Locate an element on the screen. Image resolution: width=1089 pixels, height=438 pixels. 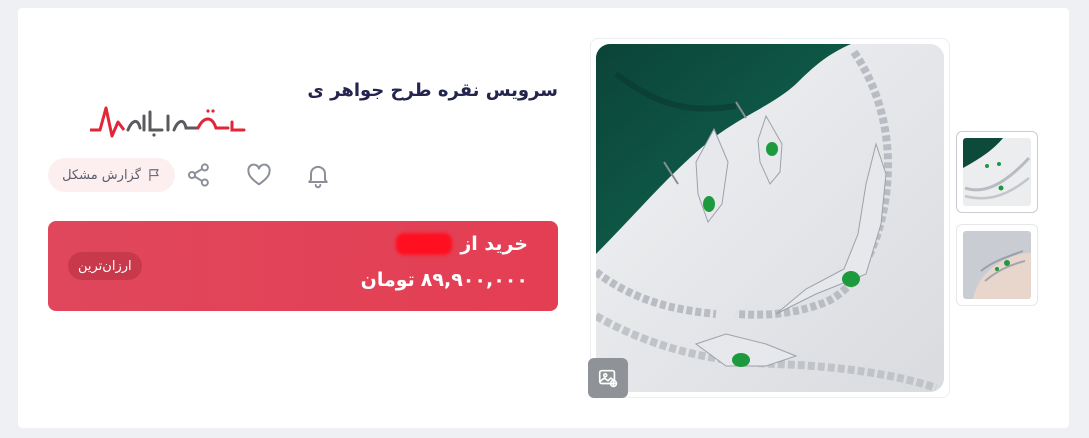
buy-from-line: خرید از is located at coordinates (462, 244).